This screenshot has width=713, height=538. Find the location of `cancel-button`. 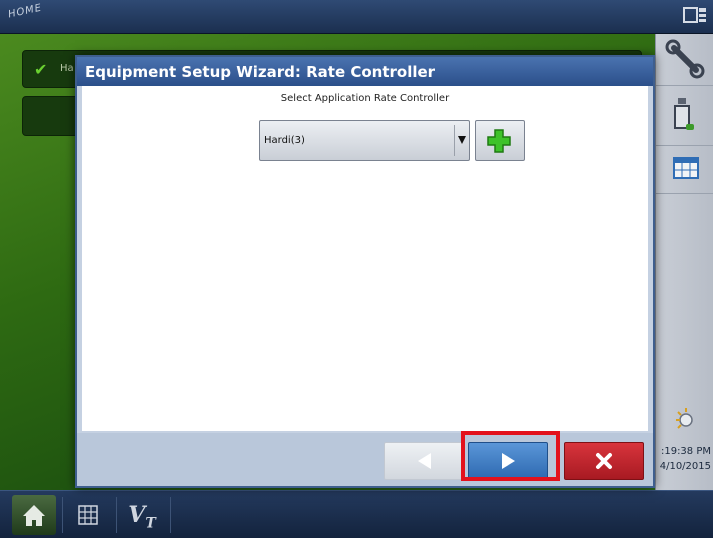

cancel-button is located at coordinates (604, 461).